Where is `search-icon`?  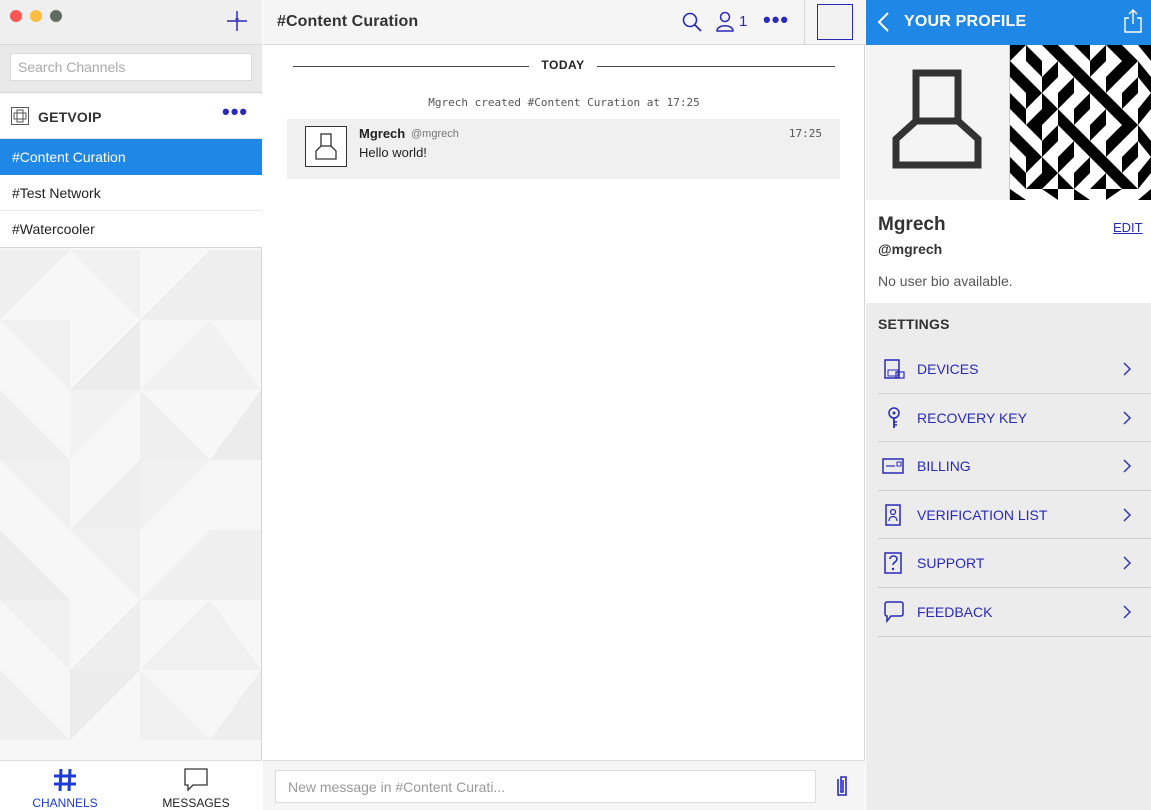 search-icon is located at coordinates (692, 22).